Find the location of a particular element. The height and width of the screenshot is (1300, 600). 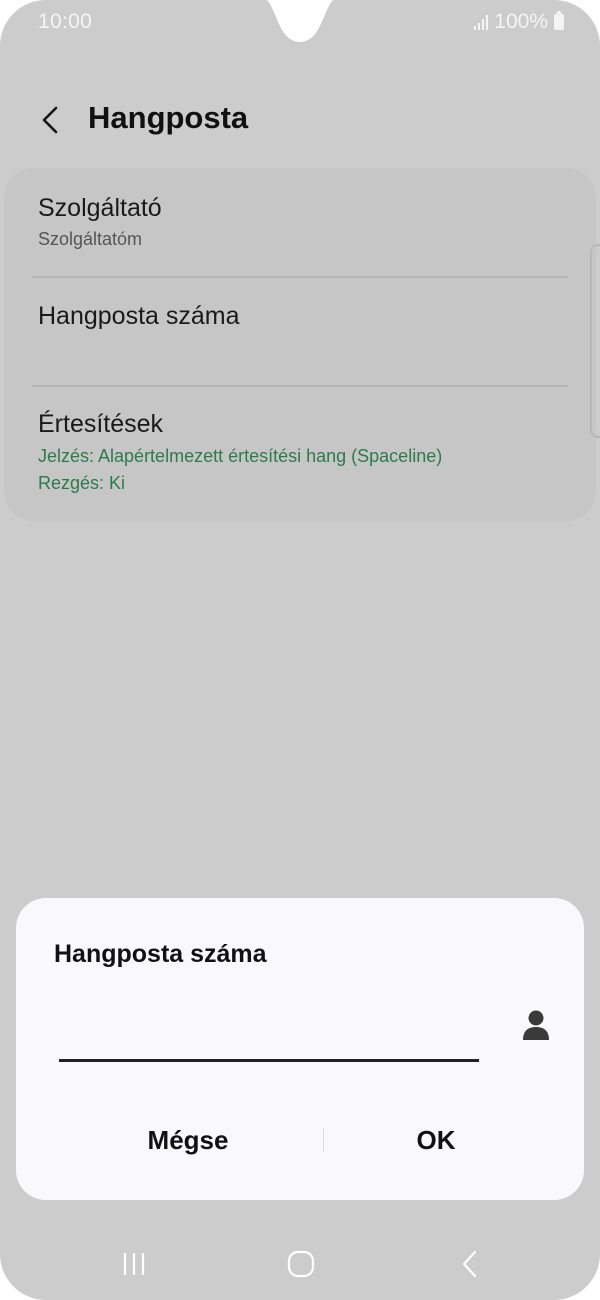

status-icons: 100% is located at coordinates (519, 22).